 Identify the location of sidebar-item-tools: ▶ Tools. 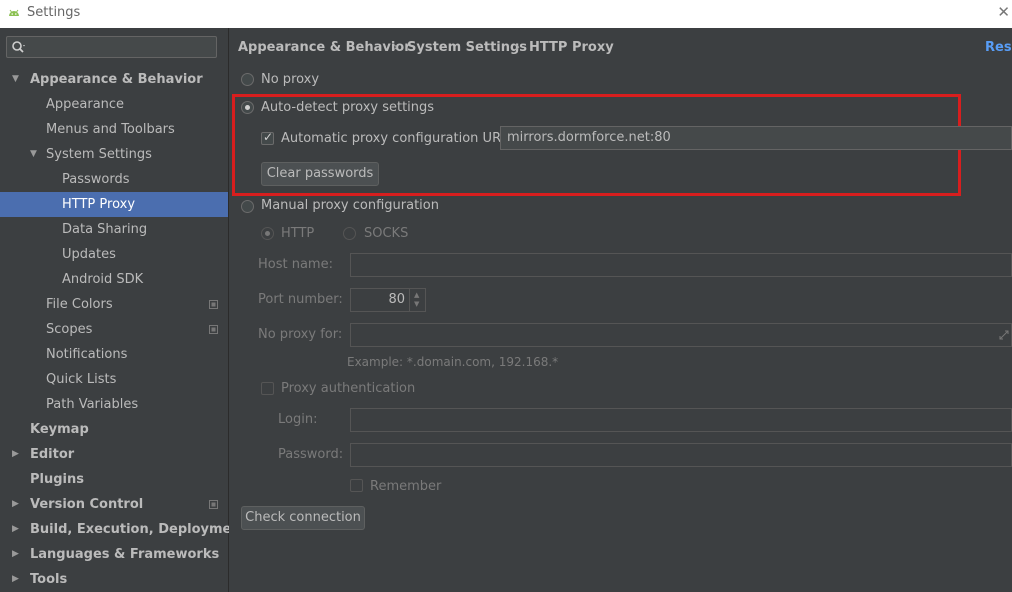
(114, 579).